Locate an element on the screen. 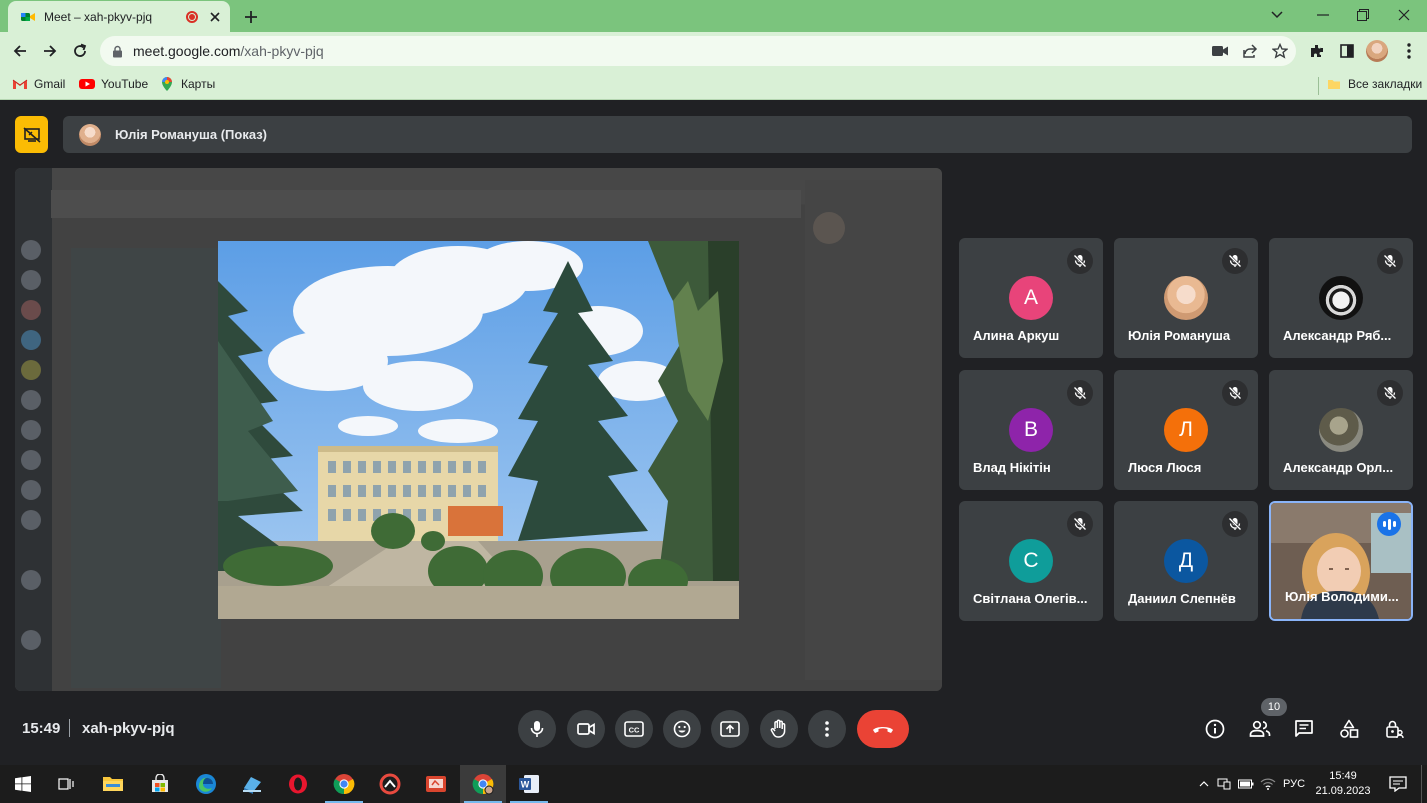  meeting-code: xah-pkyv-pjq is located at coordinates (128, 728).